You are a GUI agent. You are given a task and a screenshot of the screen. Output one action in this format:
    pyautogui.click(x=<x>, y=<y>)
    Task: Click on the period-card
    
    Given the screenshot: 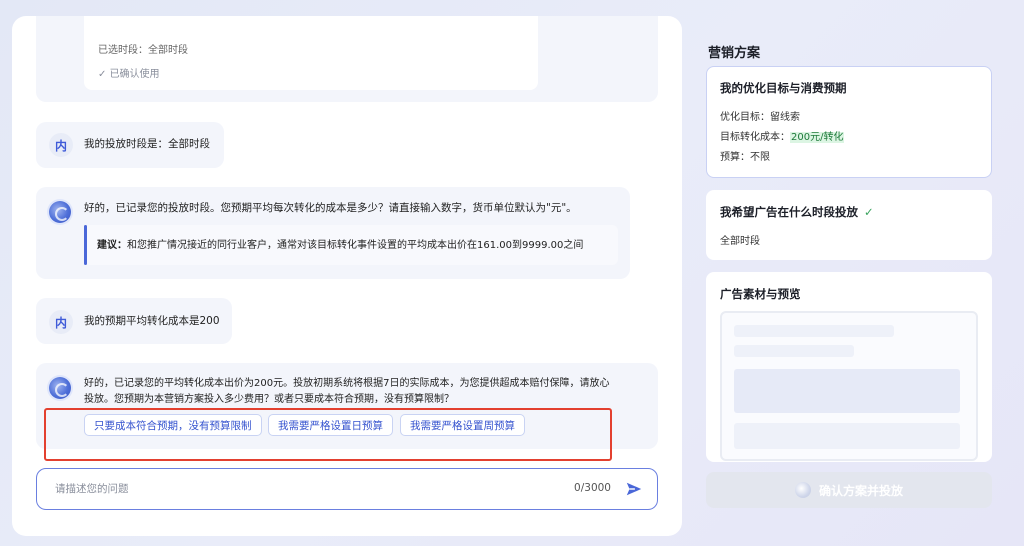 What is the action you would take?
    pyautogui.click(x=849, y=225)
    